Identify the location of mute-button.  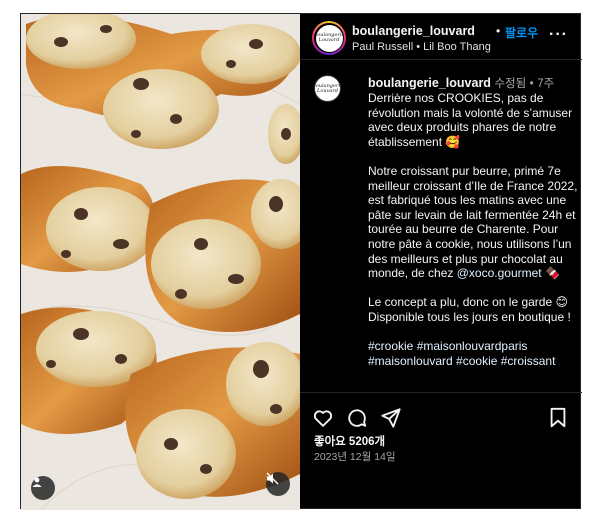
(278, 484).